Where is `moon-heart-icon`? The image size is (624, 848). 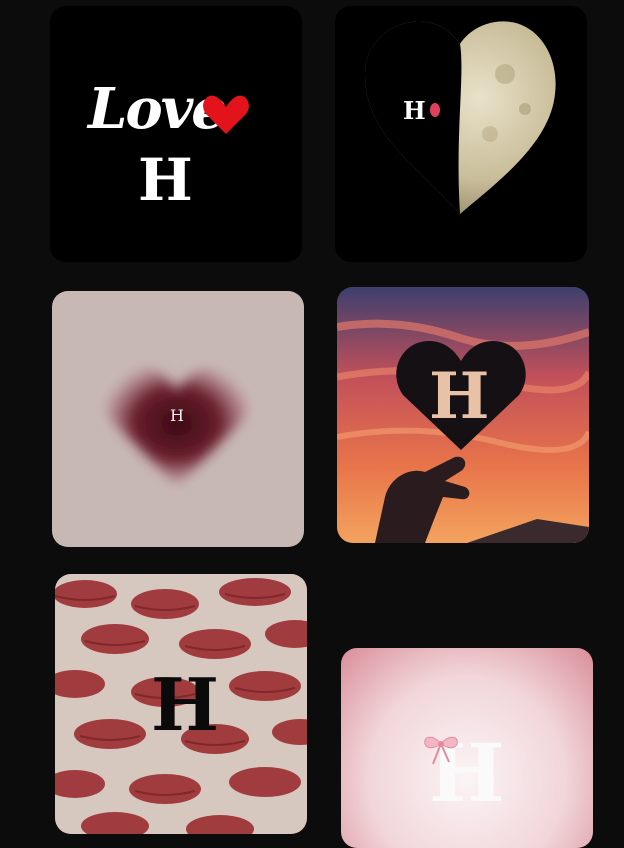
moon-heart-icon is located at coordinates (460, 117).